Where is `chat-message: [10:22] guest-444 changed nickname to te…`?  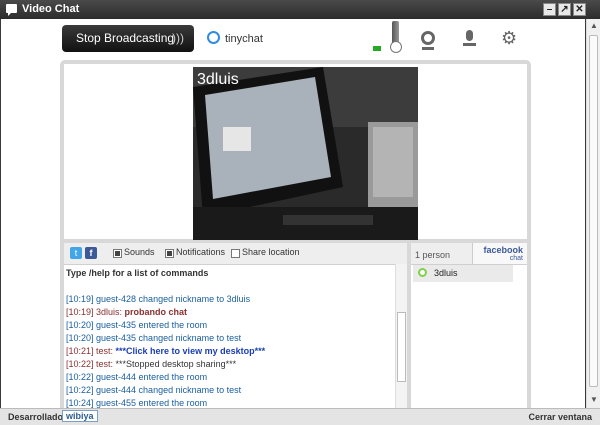 chat-message: [10:22] guest-444 changed nickname to te… is located at coordinates (228, 390).